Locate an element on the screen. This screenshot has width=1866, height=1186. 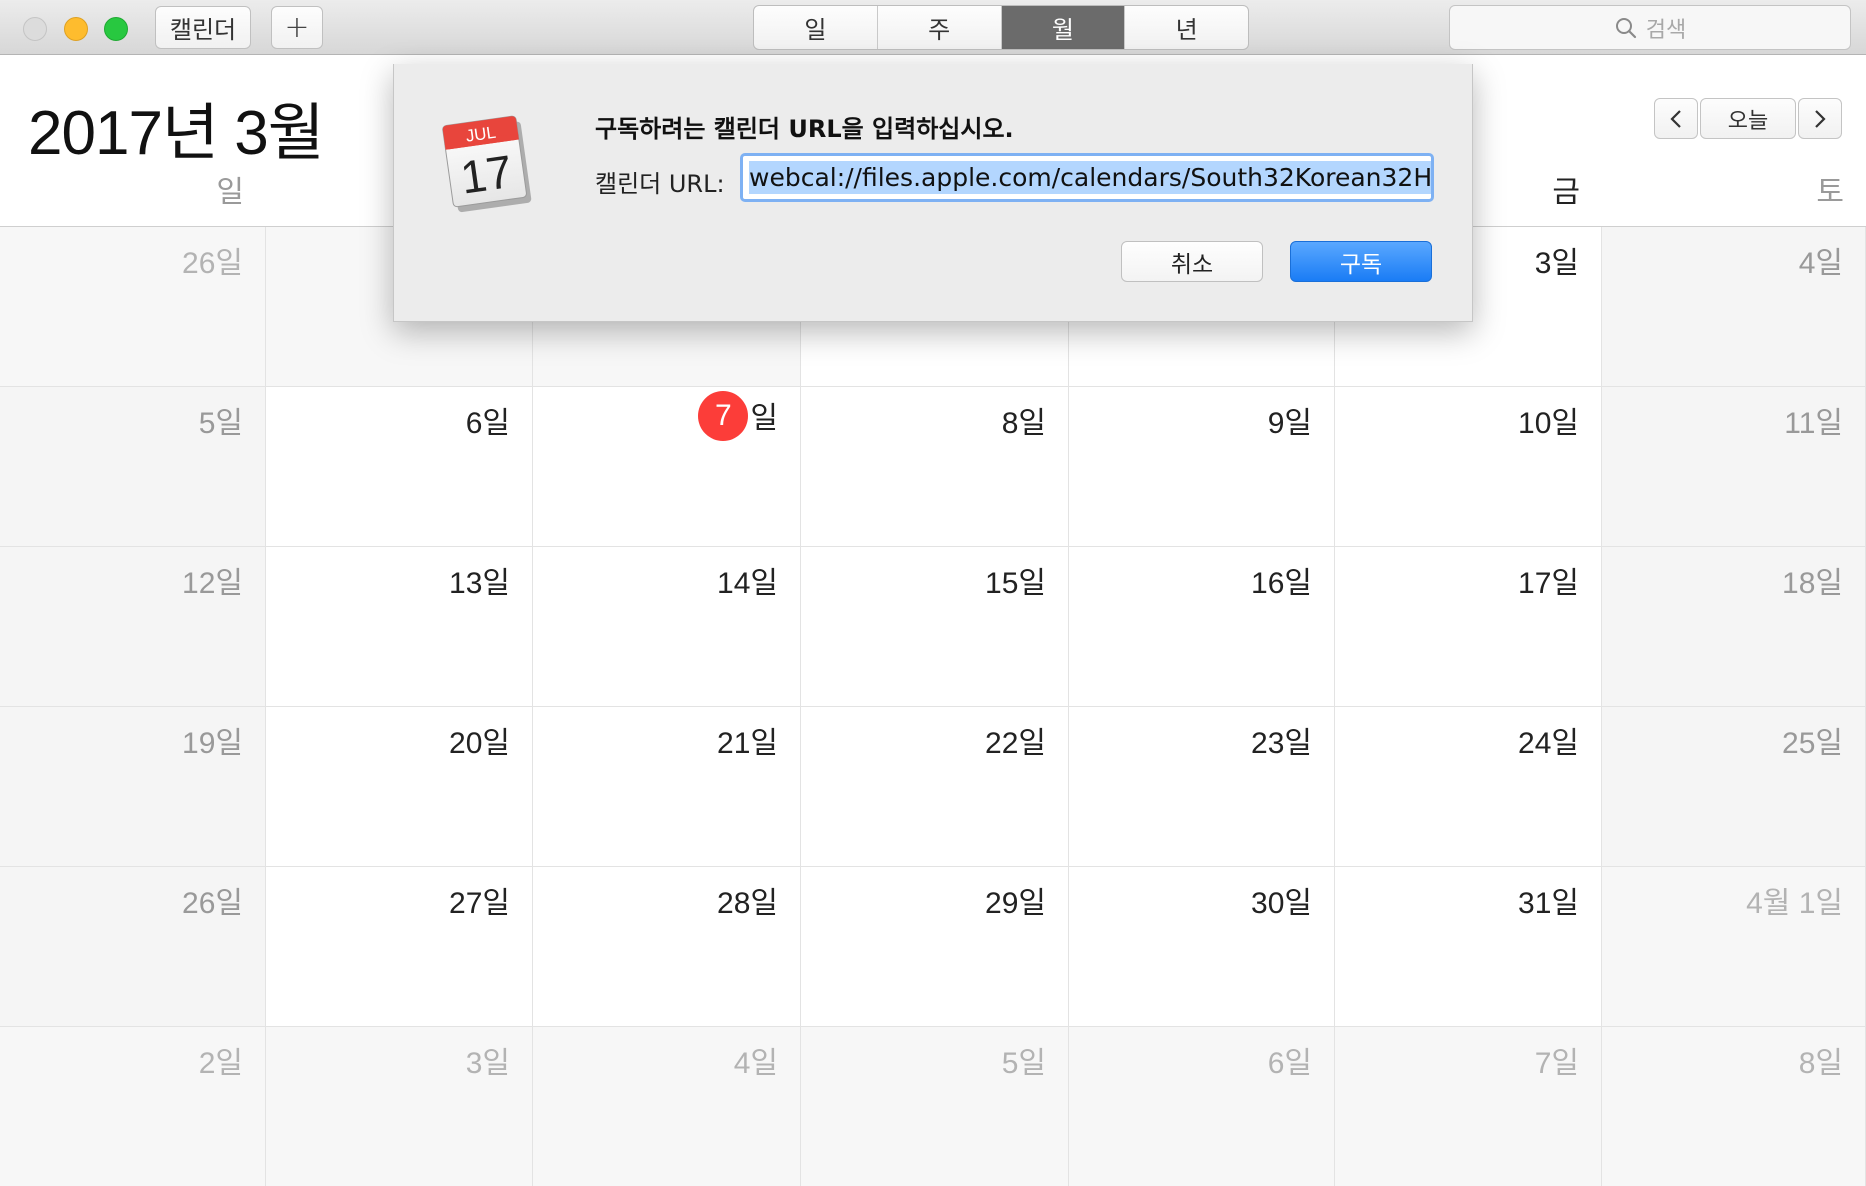
view-segmented-control: 일 주 월 년 is located at coordinates (1001, 27).